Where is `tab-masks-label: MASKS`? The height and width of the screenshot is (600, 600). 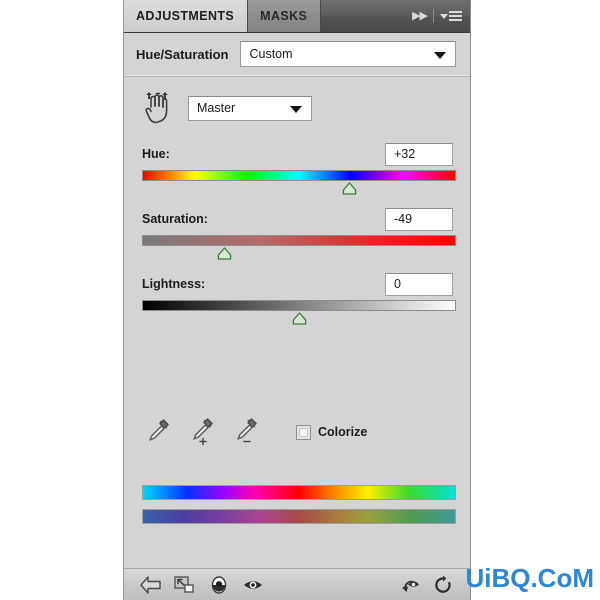
tab-masks-label: MASKS is located at coordinates (284, 16).